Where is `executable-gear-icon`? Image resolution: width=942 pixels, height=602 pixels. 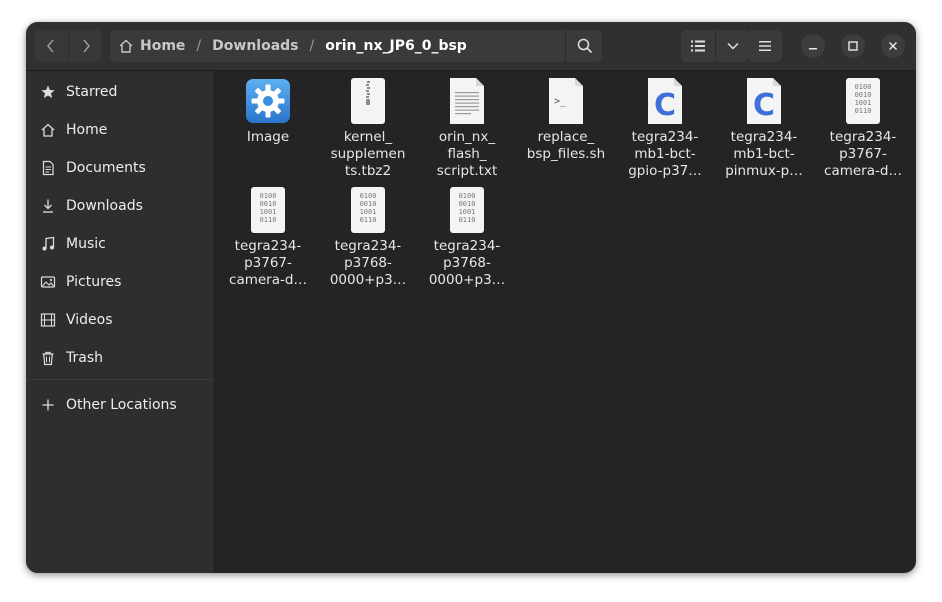 executable-gear-icon is located at coordinates (268, 101).